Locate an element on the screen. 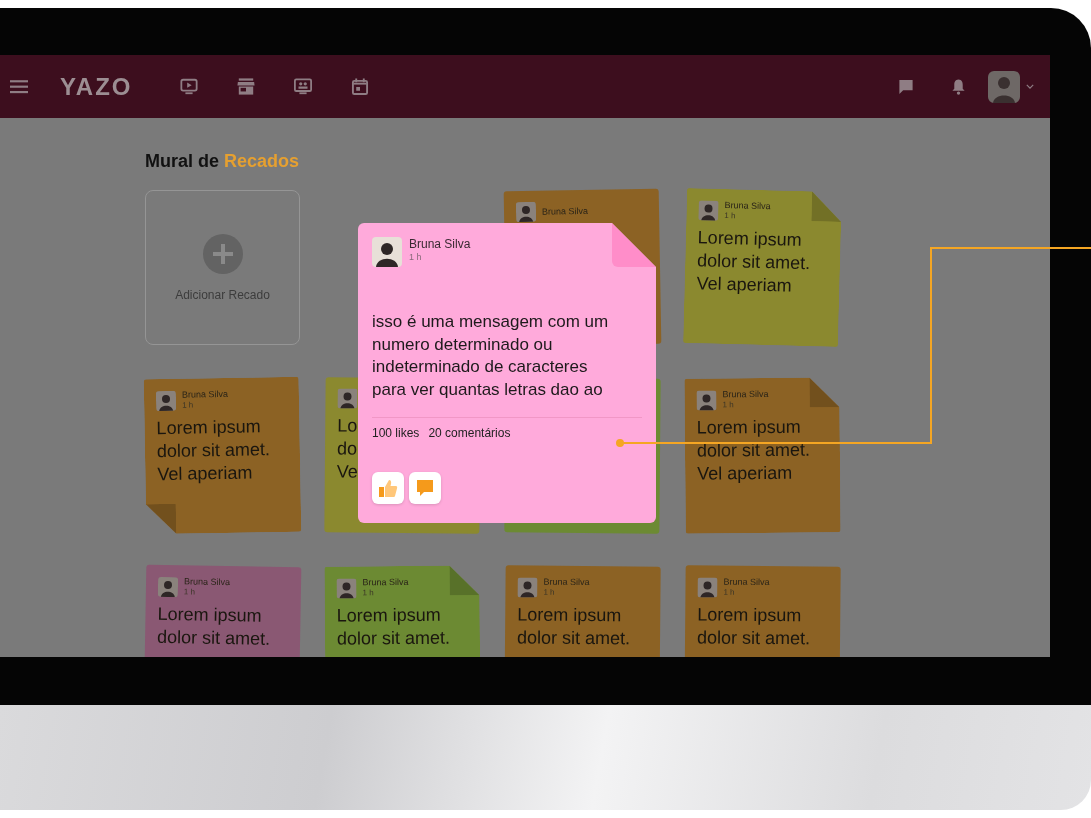 This screenshot has width=1091, height=818. sticky-note: Bruna Silva 1 h Lorem ipsum dolor sit amet. is located at coordinates (402, 611).